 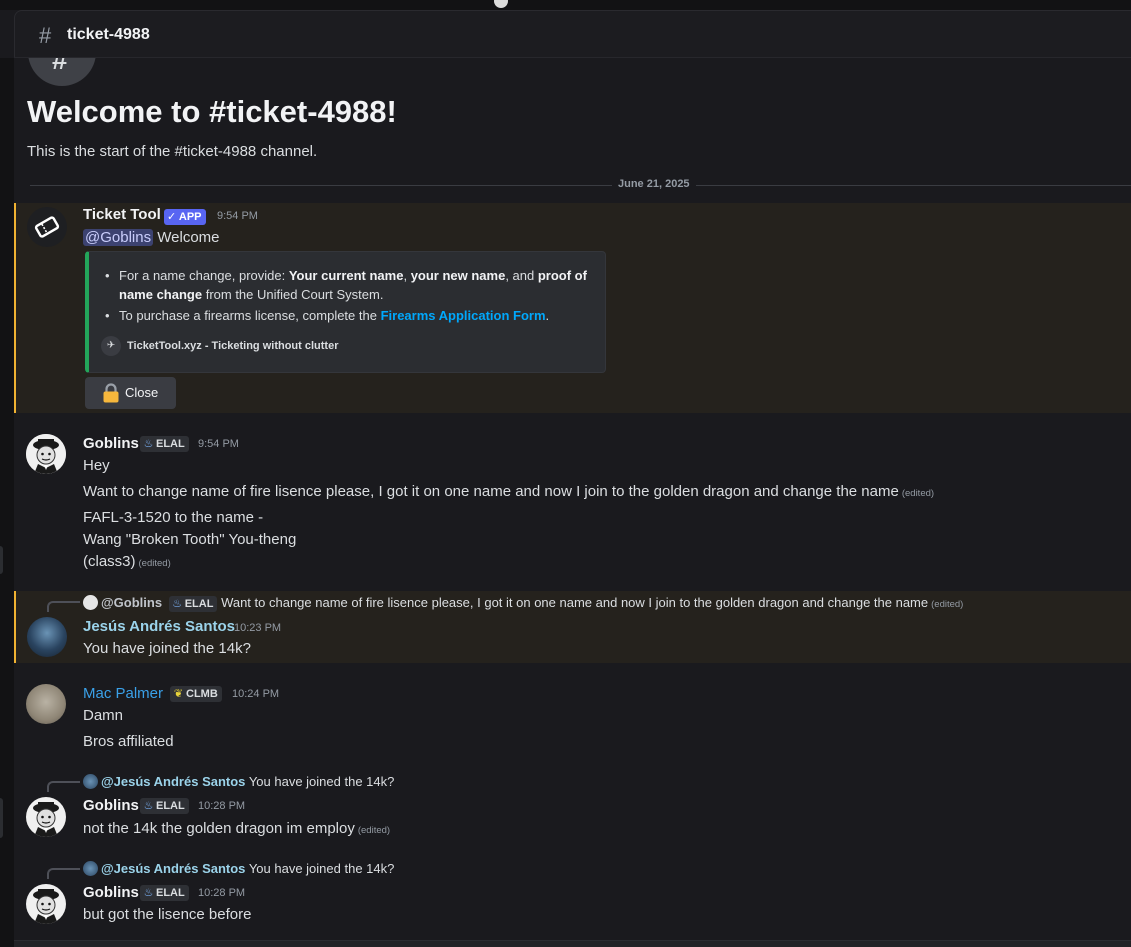 What do you see at coordinates (188, 237) in the screenshot?
I see `message-text: Welcome` at bounding box center [188, 237].